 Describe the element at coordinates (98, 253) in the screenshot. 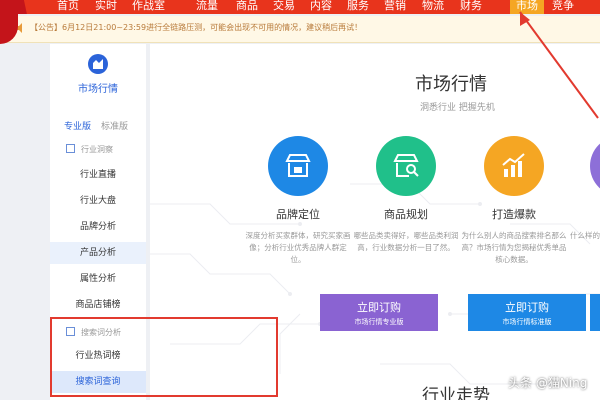

I see `sidebar-item-product-analysis: 产品分析` at that location.